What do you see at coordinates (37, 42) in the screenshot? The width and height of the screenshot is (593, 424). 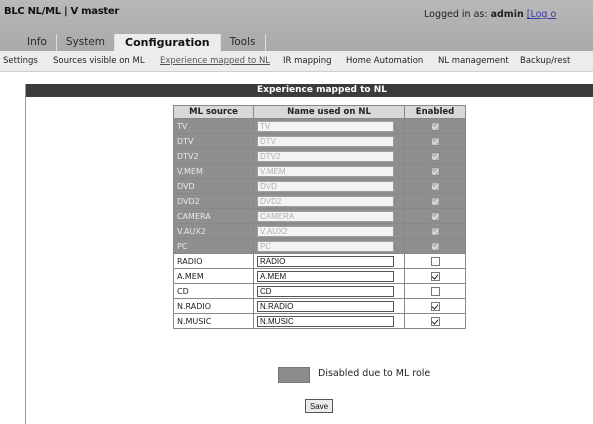 I see `tab-info: Info` at bounding box center [37, 42].